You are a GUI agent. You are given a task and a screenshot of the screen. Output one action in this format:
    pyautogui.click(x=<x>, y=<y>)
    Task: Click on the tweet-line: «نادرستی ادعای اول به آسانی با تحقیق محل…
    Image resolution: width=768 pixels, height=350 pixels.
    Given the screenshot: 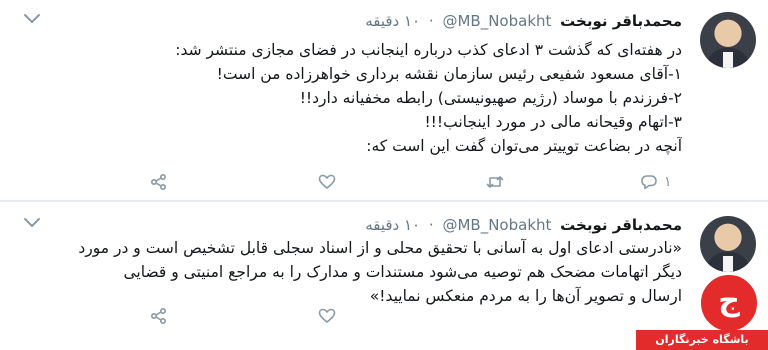 What is the action you would take?
    pyautogui.click(x=380, y=248)
    